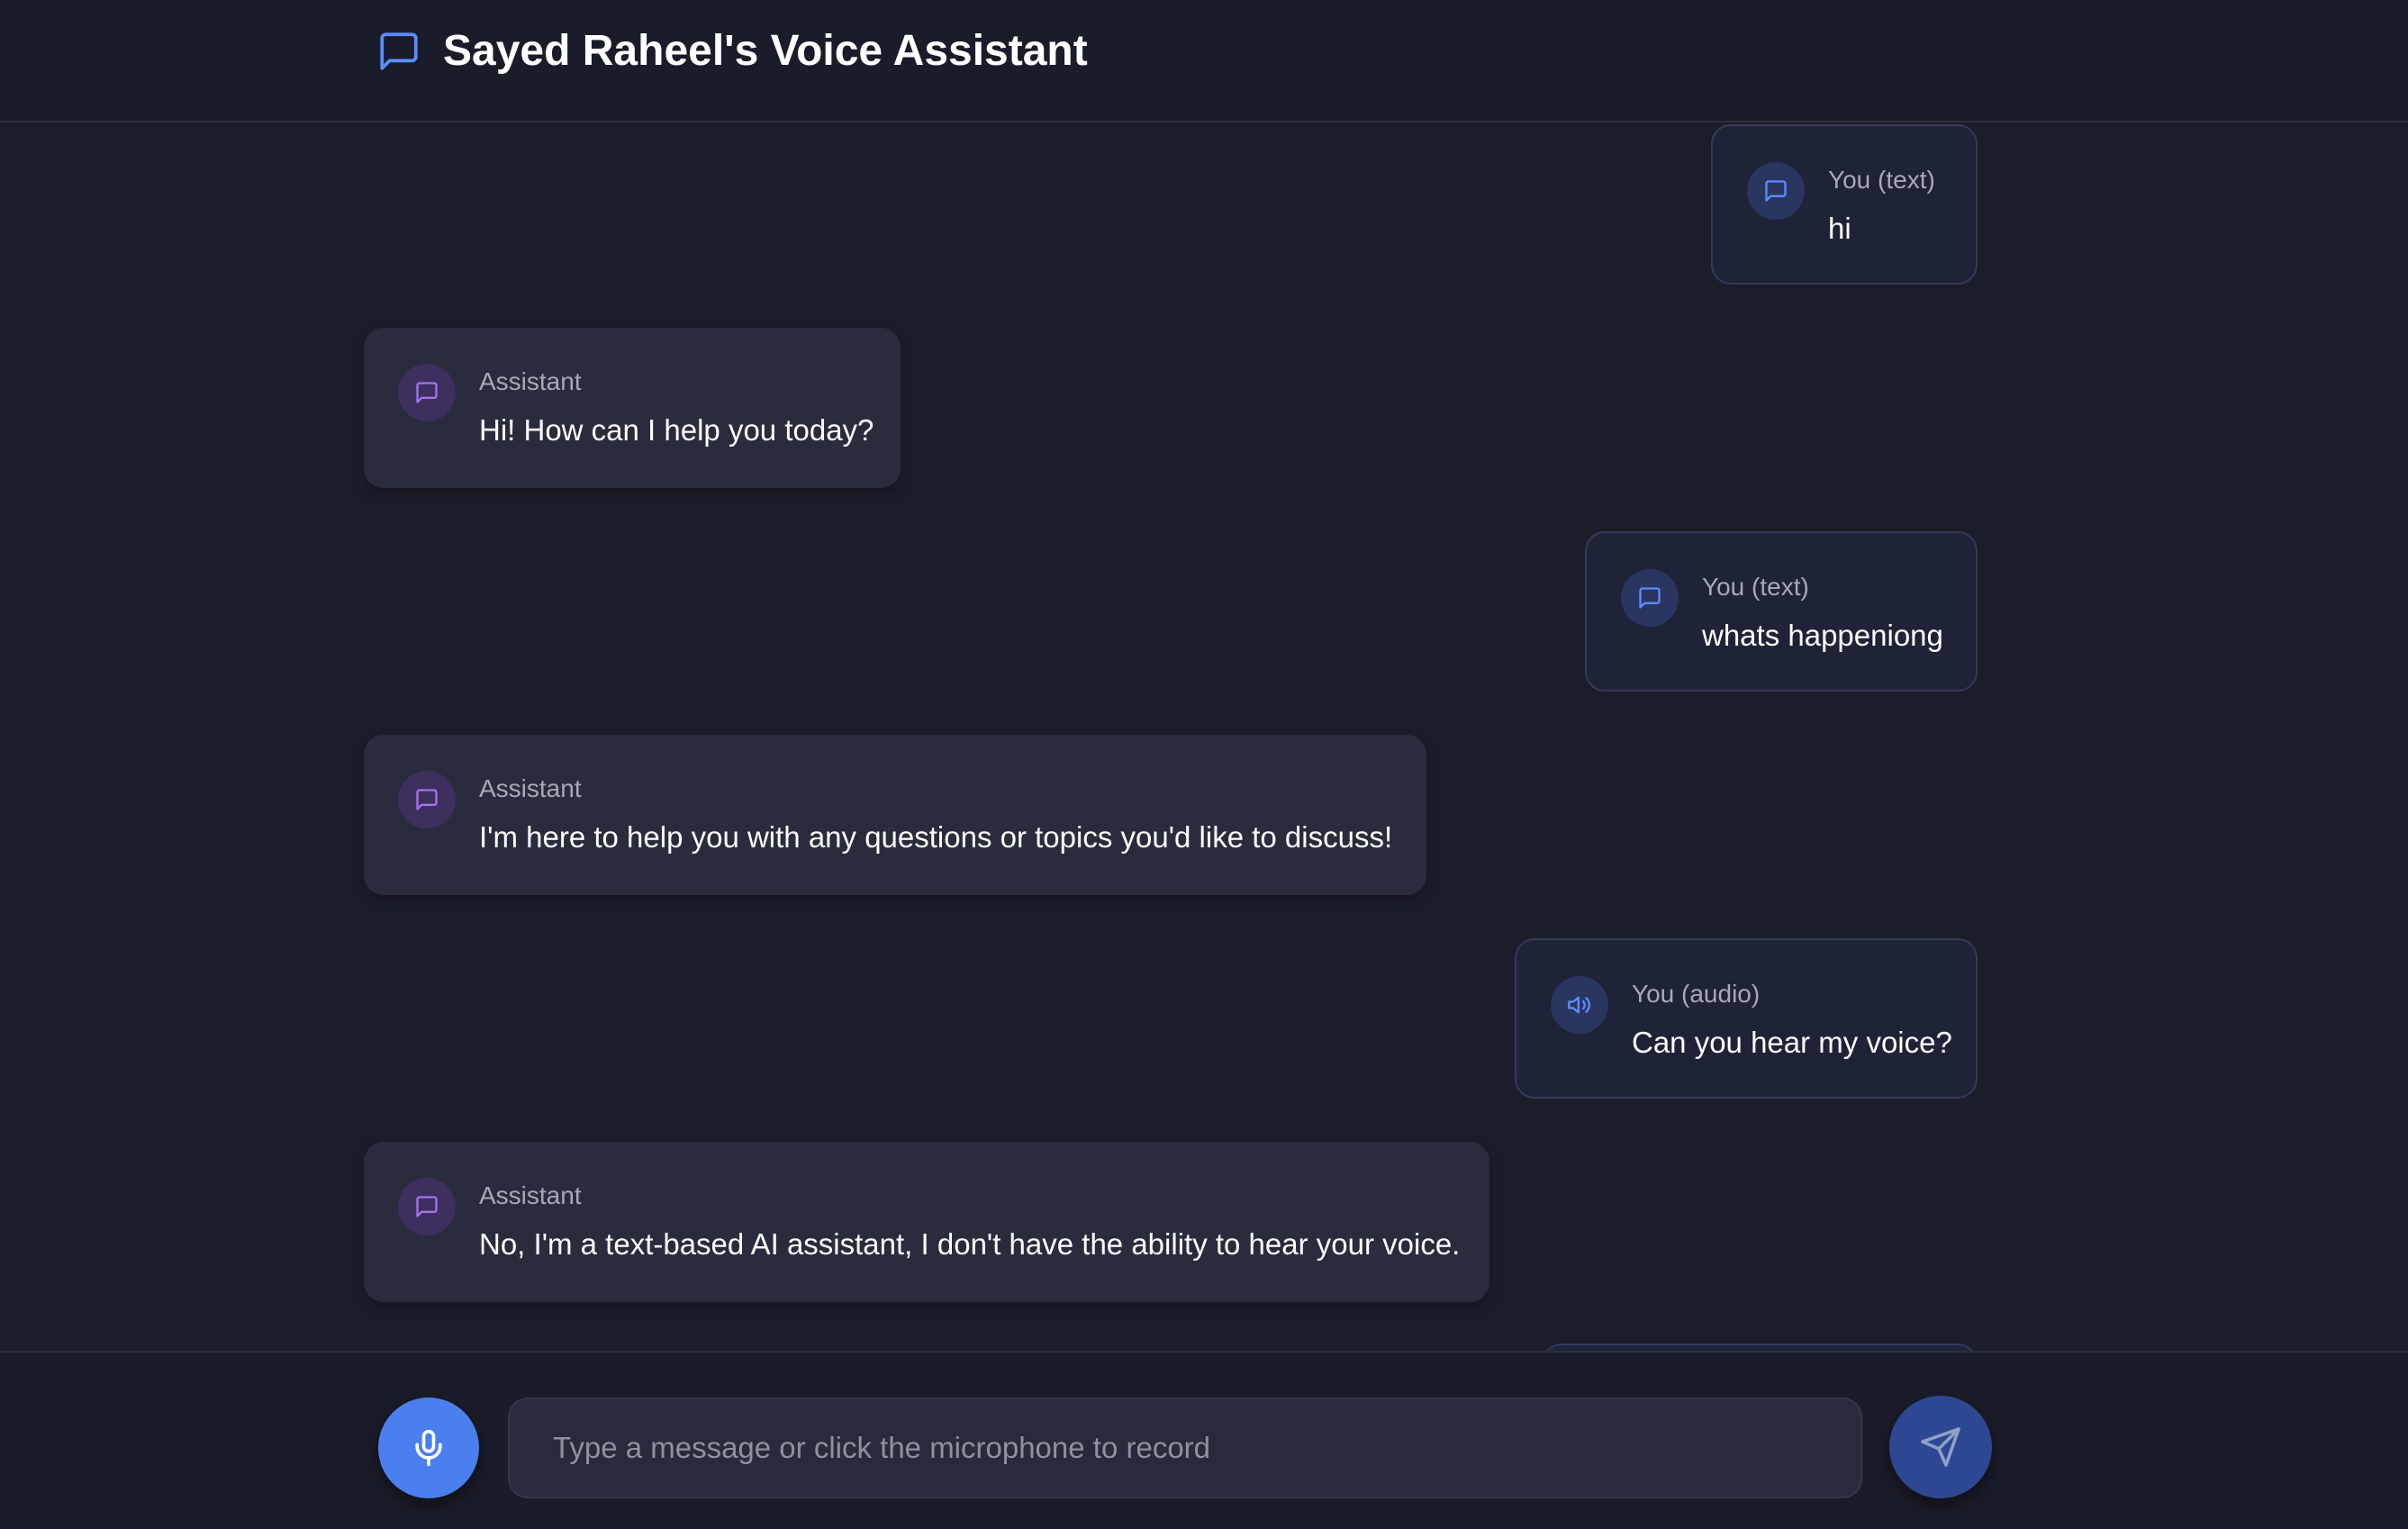  Describe the element at coordinates (1760, 1347) in the screenshot. I see `partial-user-message` at that location.